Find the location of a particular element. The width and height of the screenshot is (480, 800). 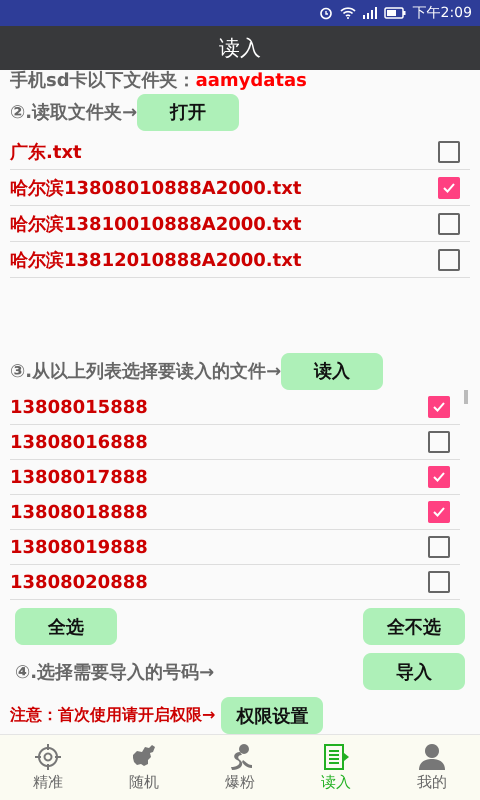

nav-tab: 爆粉 is located at coordinates (240, 767).